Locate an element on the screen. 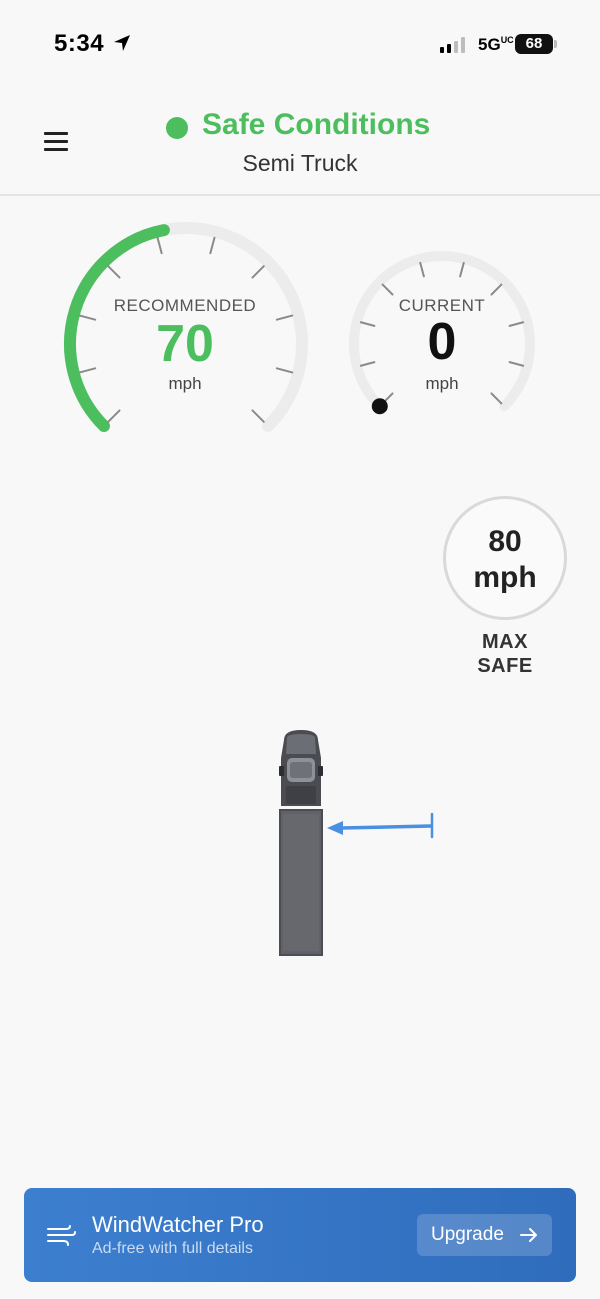  upgrade-button: Upgrade is located at coordinates (484, 1235).